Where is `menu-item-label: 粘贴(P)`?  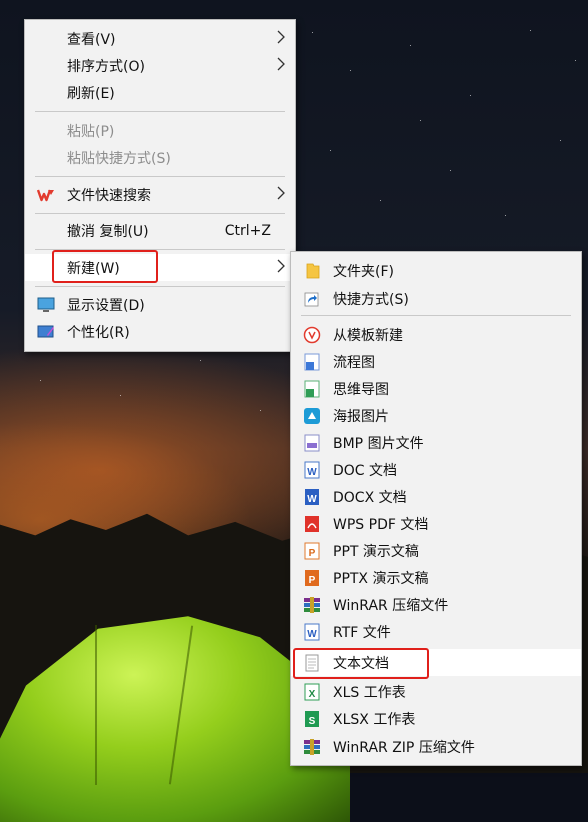
menu-item-label: 粘贴(P) is located at coordinates (91, 131).